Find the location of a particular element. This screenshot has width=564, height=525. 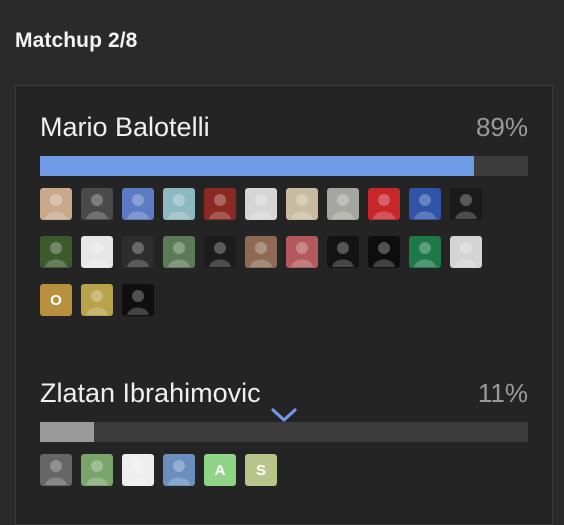

voter-avatar: O is located at coordinates (56, 300).